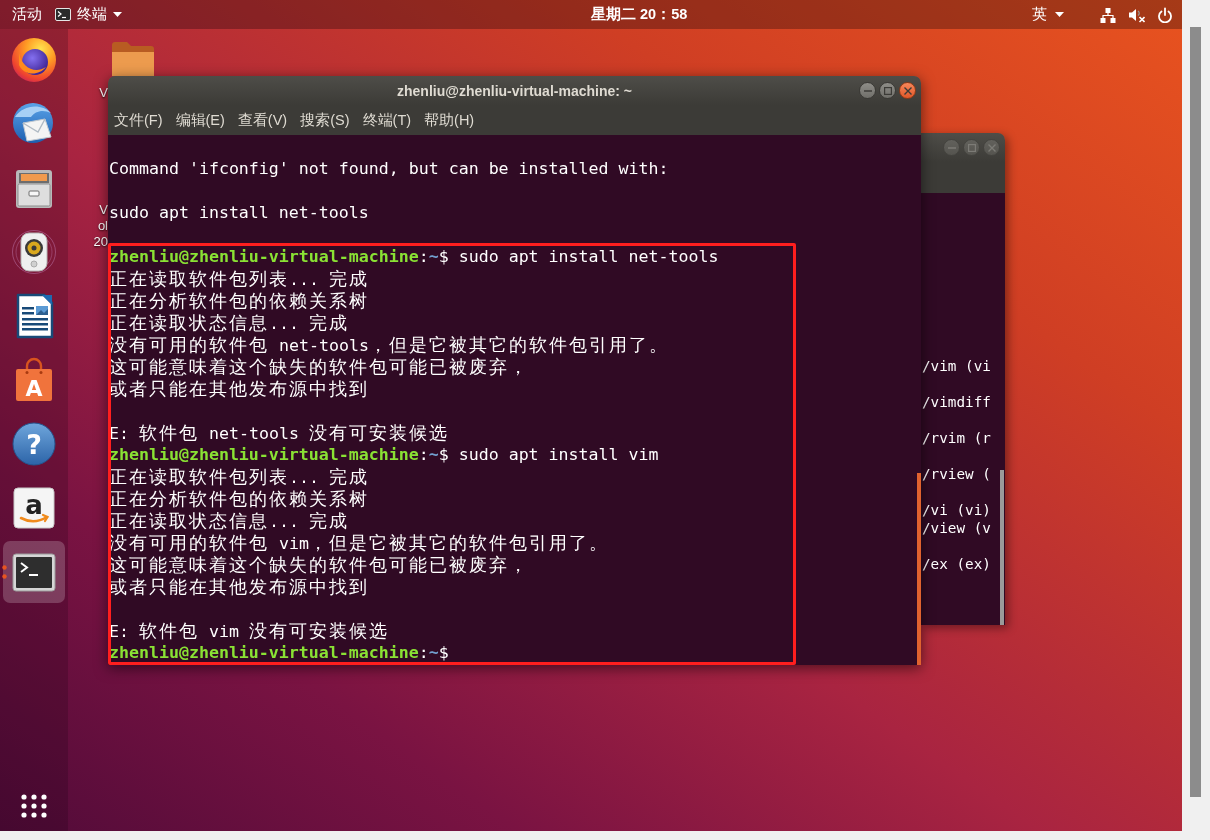  Describe the element at coordinates (957, 366) in the screenshot. I see `terminal-line: /vim (vi` at that location.